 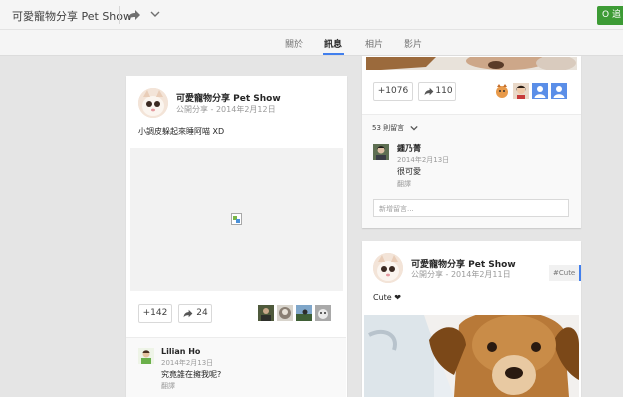 What do you see at coordinates (409, 171) in the screenshot?
I see `comment-text: 很可愛` at bounding box center [409, 171].